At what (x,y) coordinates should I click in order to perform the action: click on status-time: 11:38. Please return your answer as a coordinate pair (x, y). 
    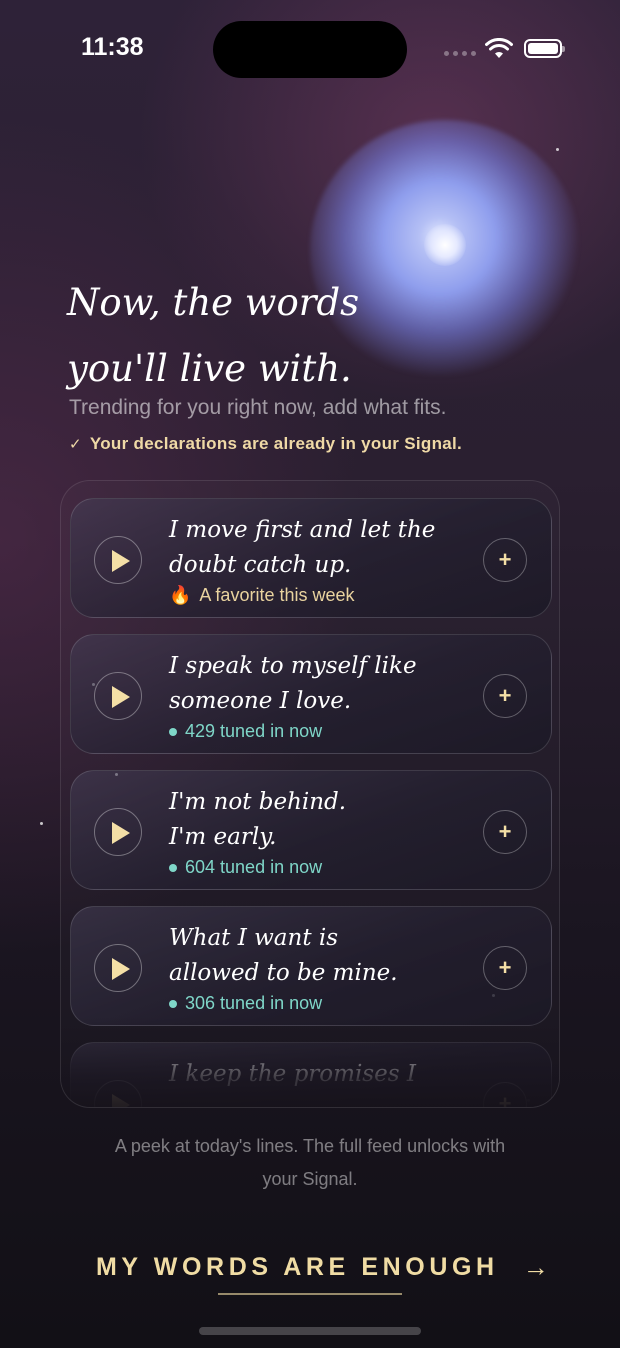
    Looking at the image, I should click on (112, 47).